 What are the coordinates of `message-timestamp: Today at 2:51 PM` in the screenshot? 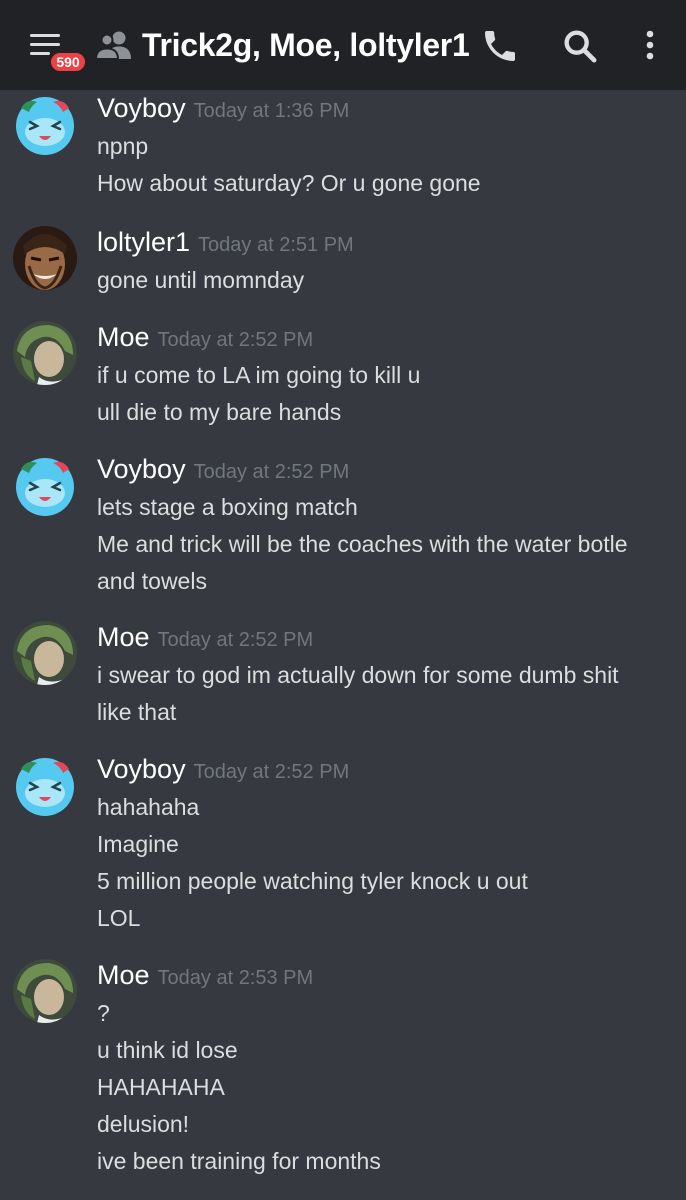 It's located at (276, 245).